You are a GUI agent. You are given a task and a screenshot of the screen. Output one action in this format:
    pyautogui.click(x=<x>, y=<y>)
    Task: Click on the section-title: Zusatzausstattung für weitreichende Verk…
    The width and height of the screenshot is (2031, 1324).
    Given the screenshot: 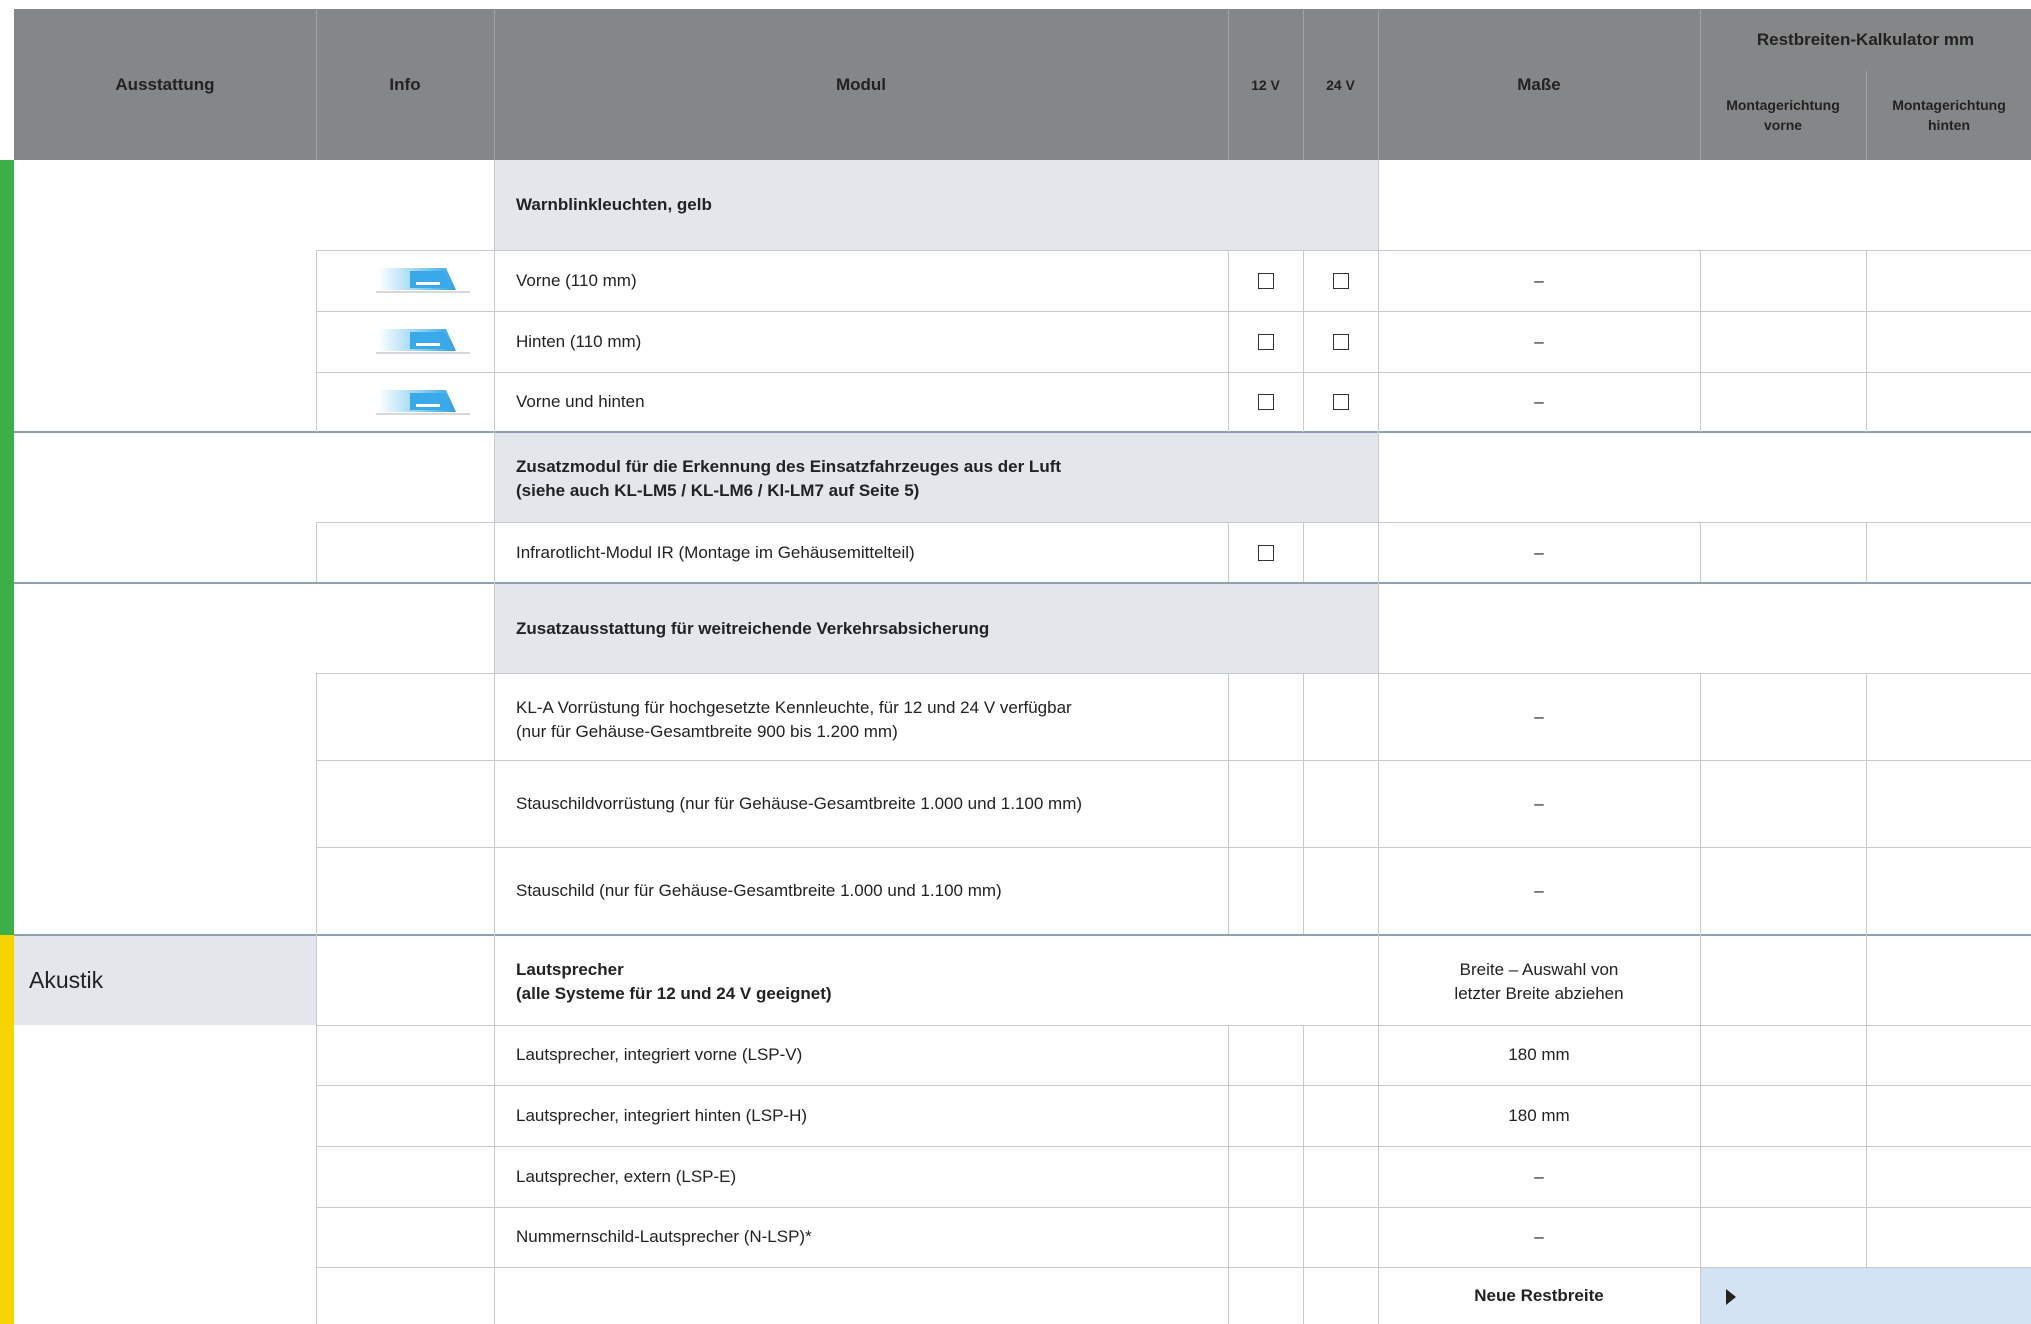 What is the action you would take?
    pyautogui.click(x=753, y=628)
    